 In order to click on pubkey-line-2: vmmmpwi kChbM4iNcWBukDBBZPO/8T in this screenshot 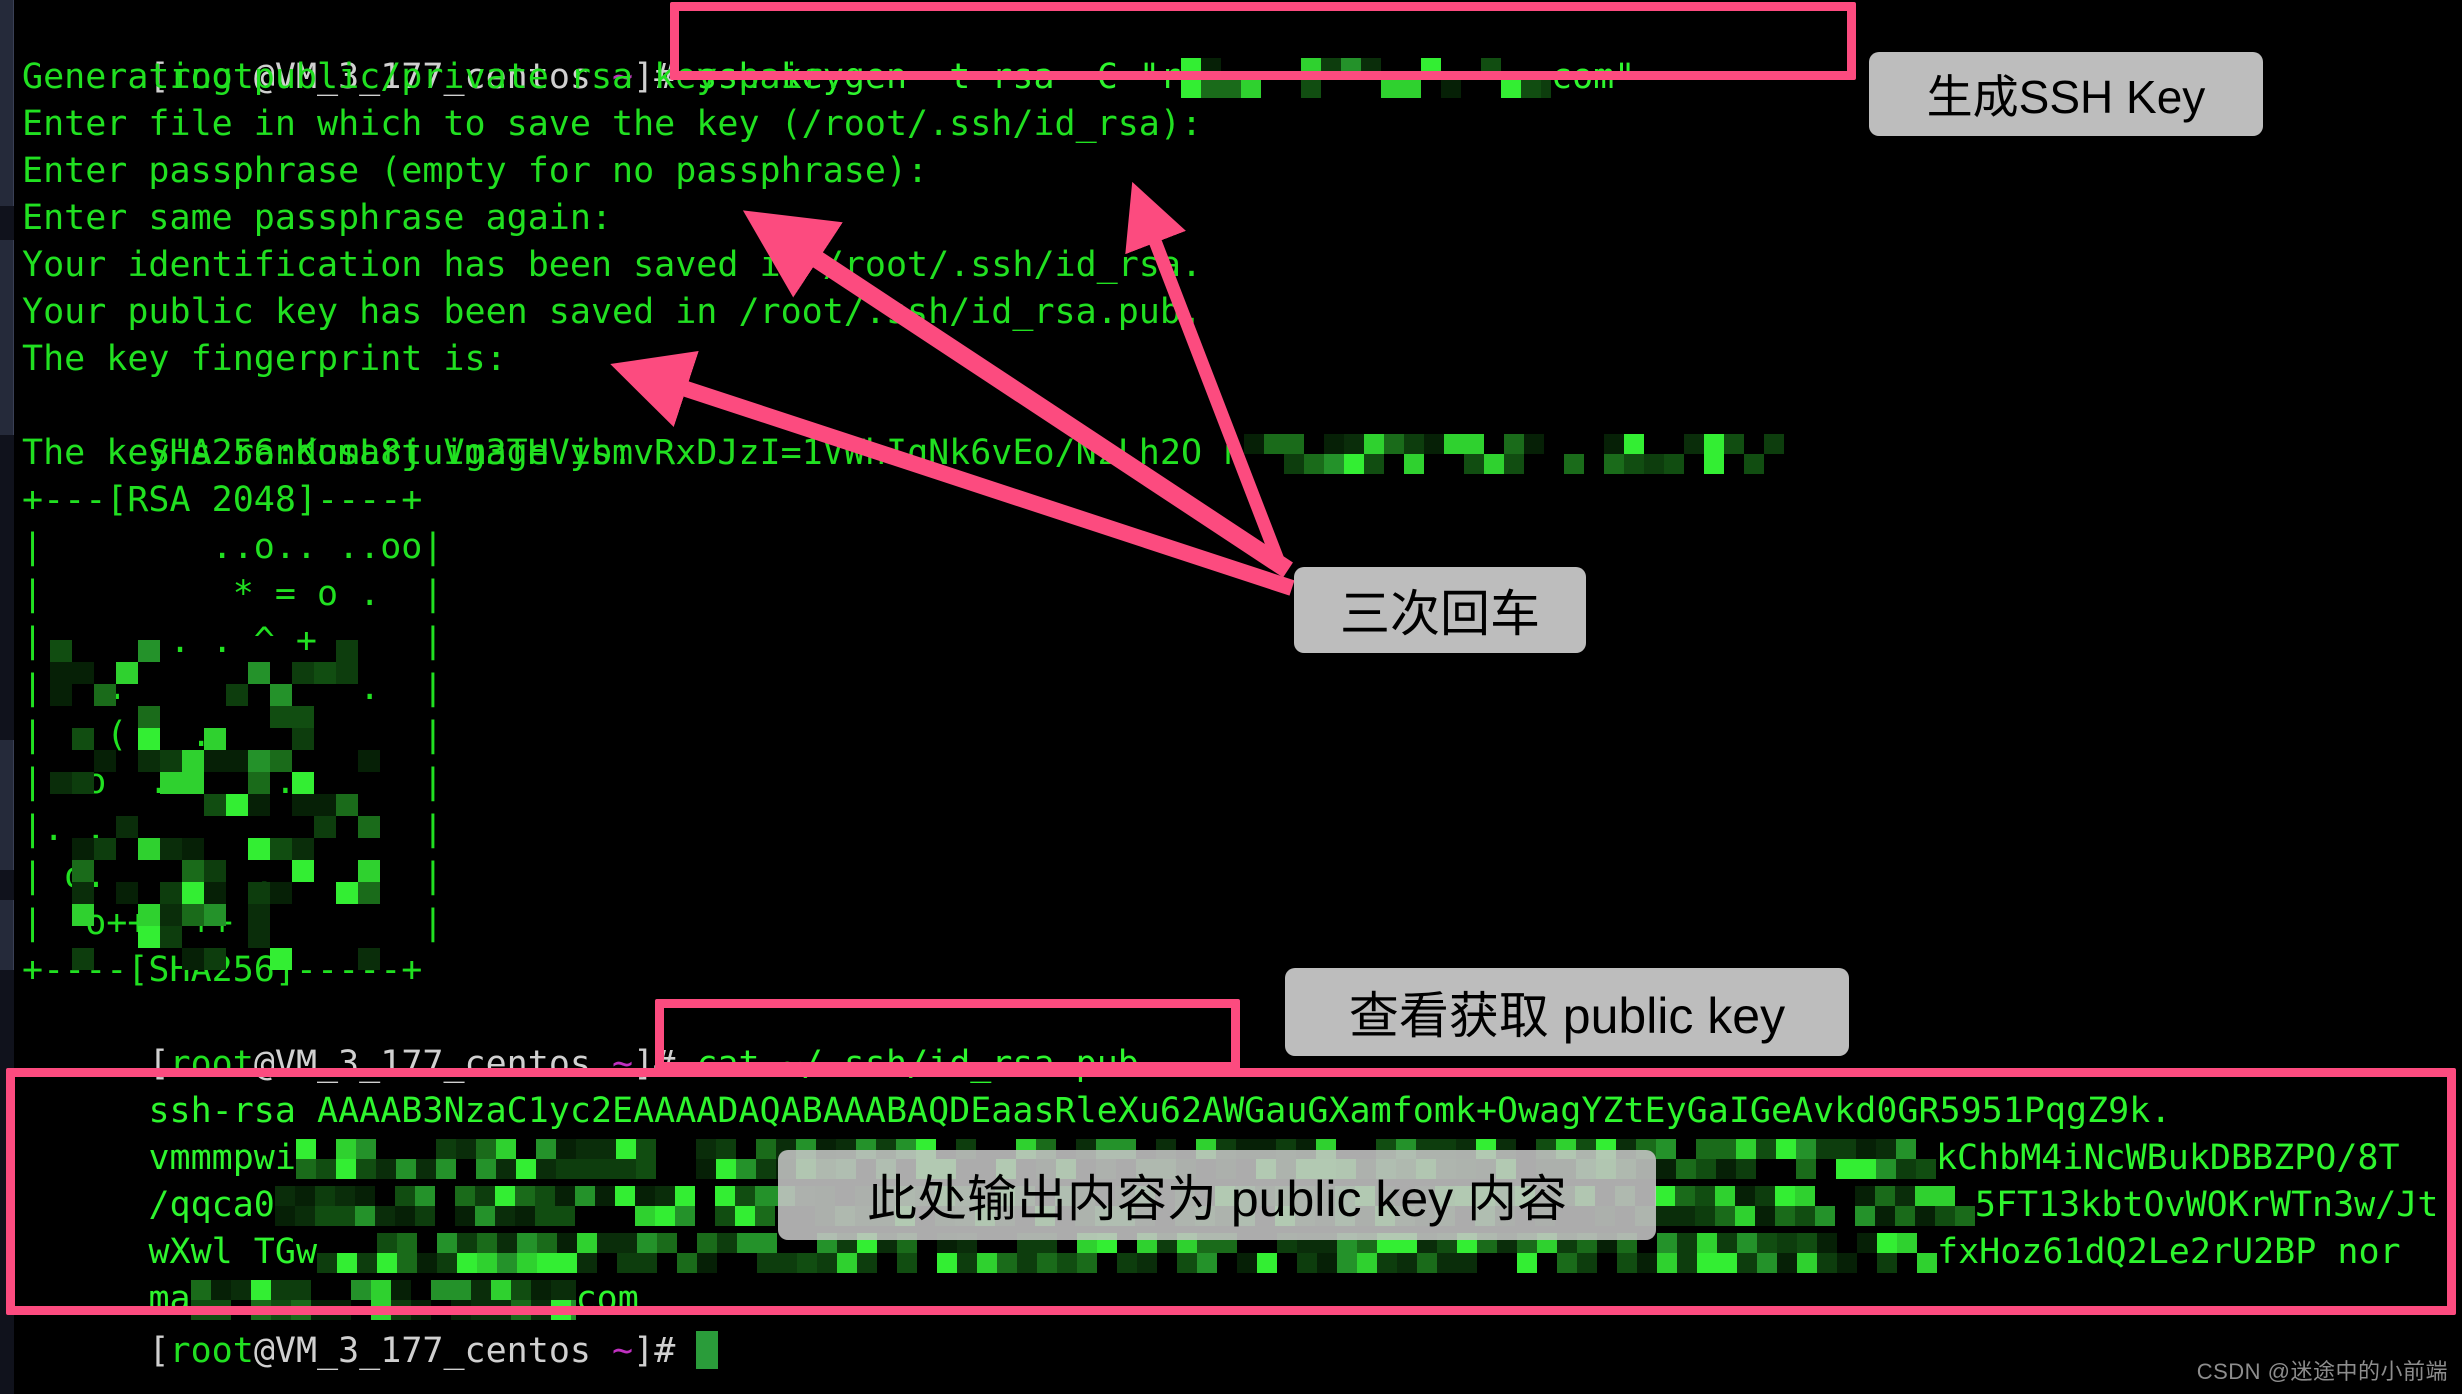, I will do `click(1211, 1133)`.